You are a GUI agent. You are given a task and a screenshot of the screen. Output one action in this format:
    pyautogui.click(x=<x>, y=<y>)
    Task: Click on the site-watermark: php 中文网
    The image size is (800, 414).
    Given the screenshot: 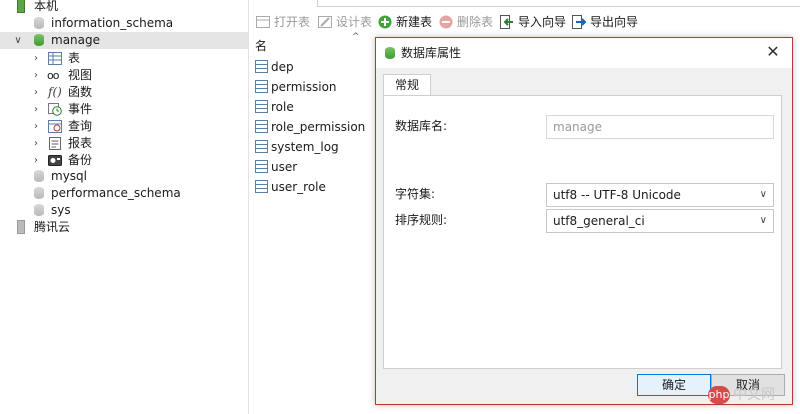 What is the action you would take?
    pyautogui.click(x=741, y=395)
    